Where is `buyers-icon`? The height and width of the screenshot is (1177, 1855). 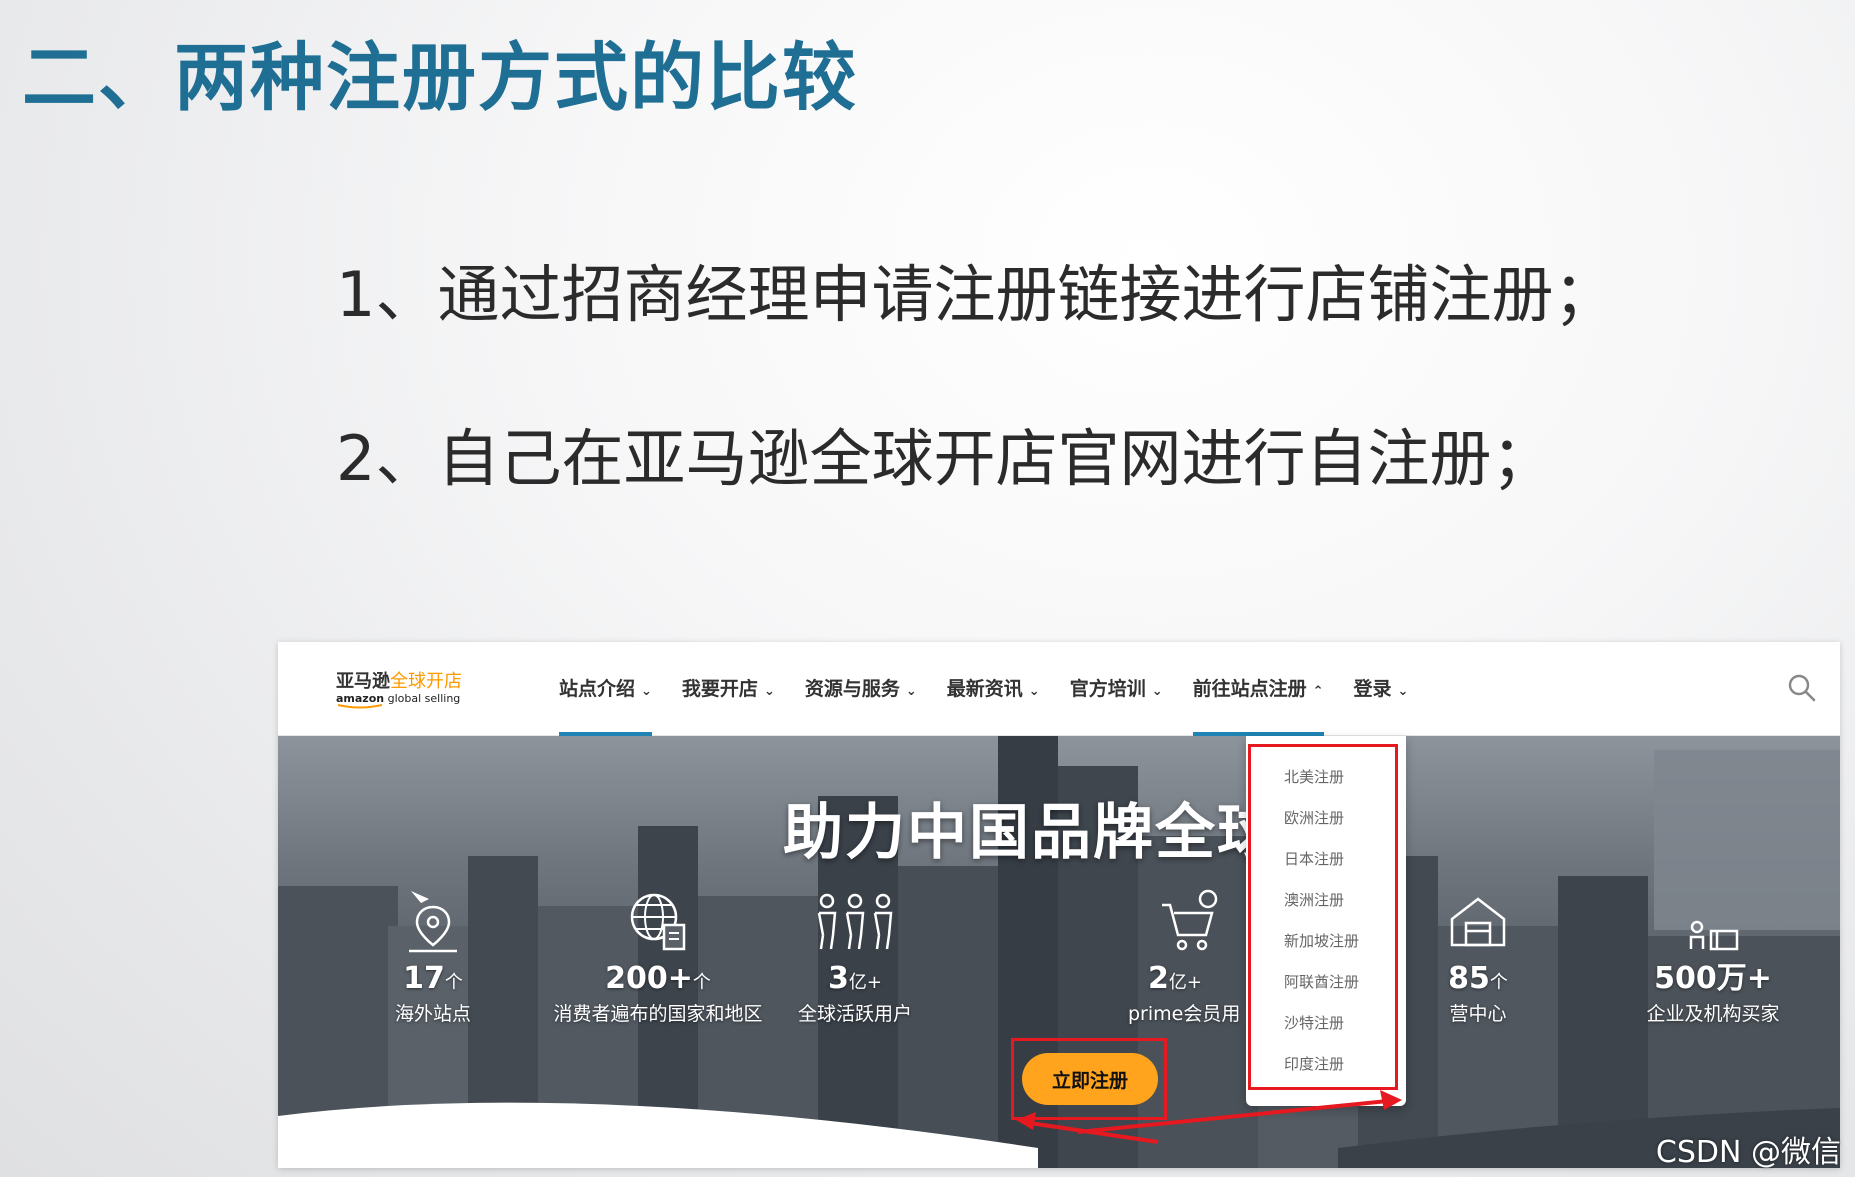 buyers-icon is located at coordinates (1714, 935).